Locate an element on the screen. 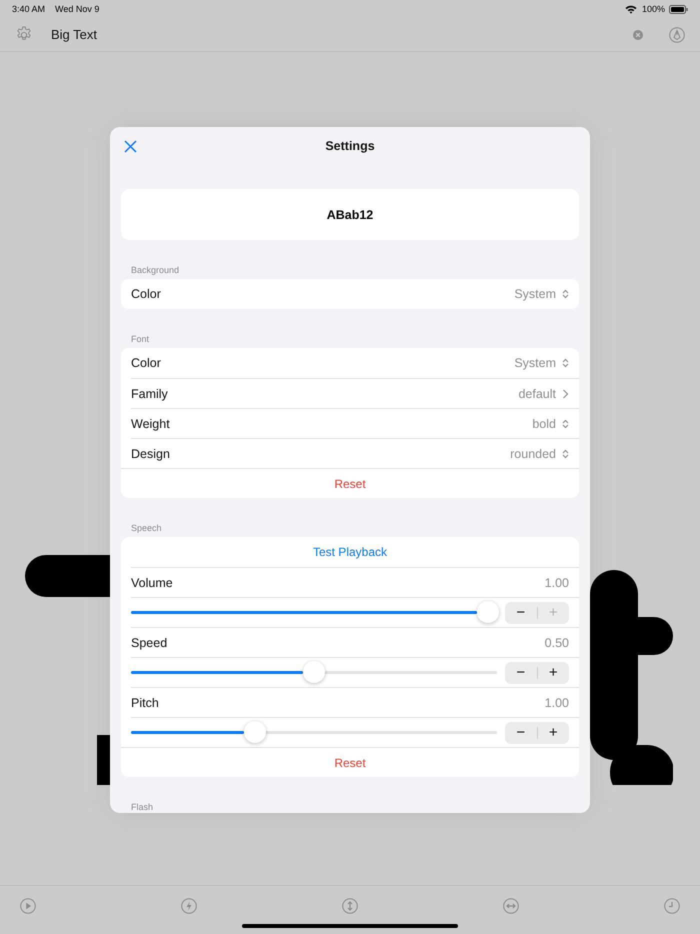 The height and width of the screenshot is (934, 700). row-label: Weight is located at coordinates (150, 423).